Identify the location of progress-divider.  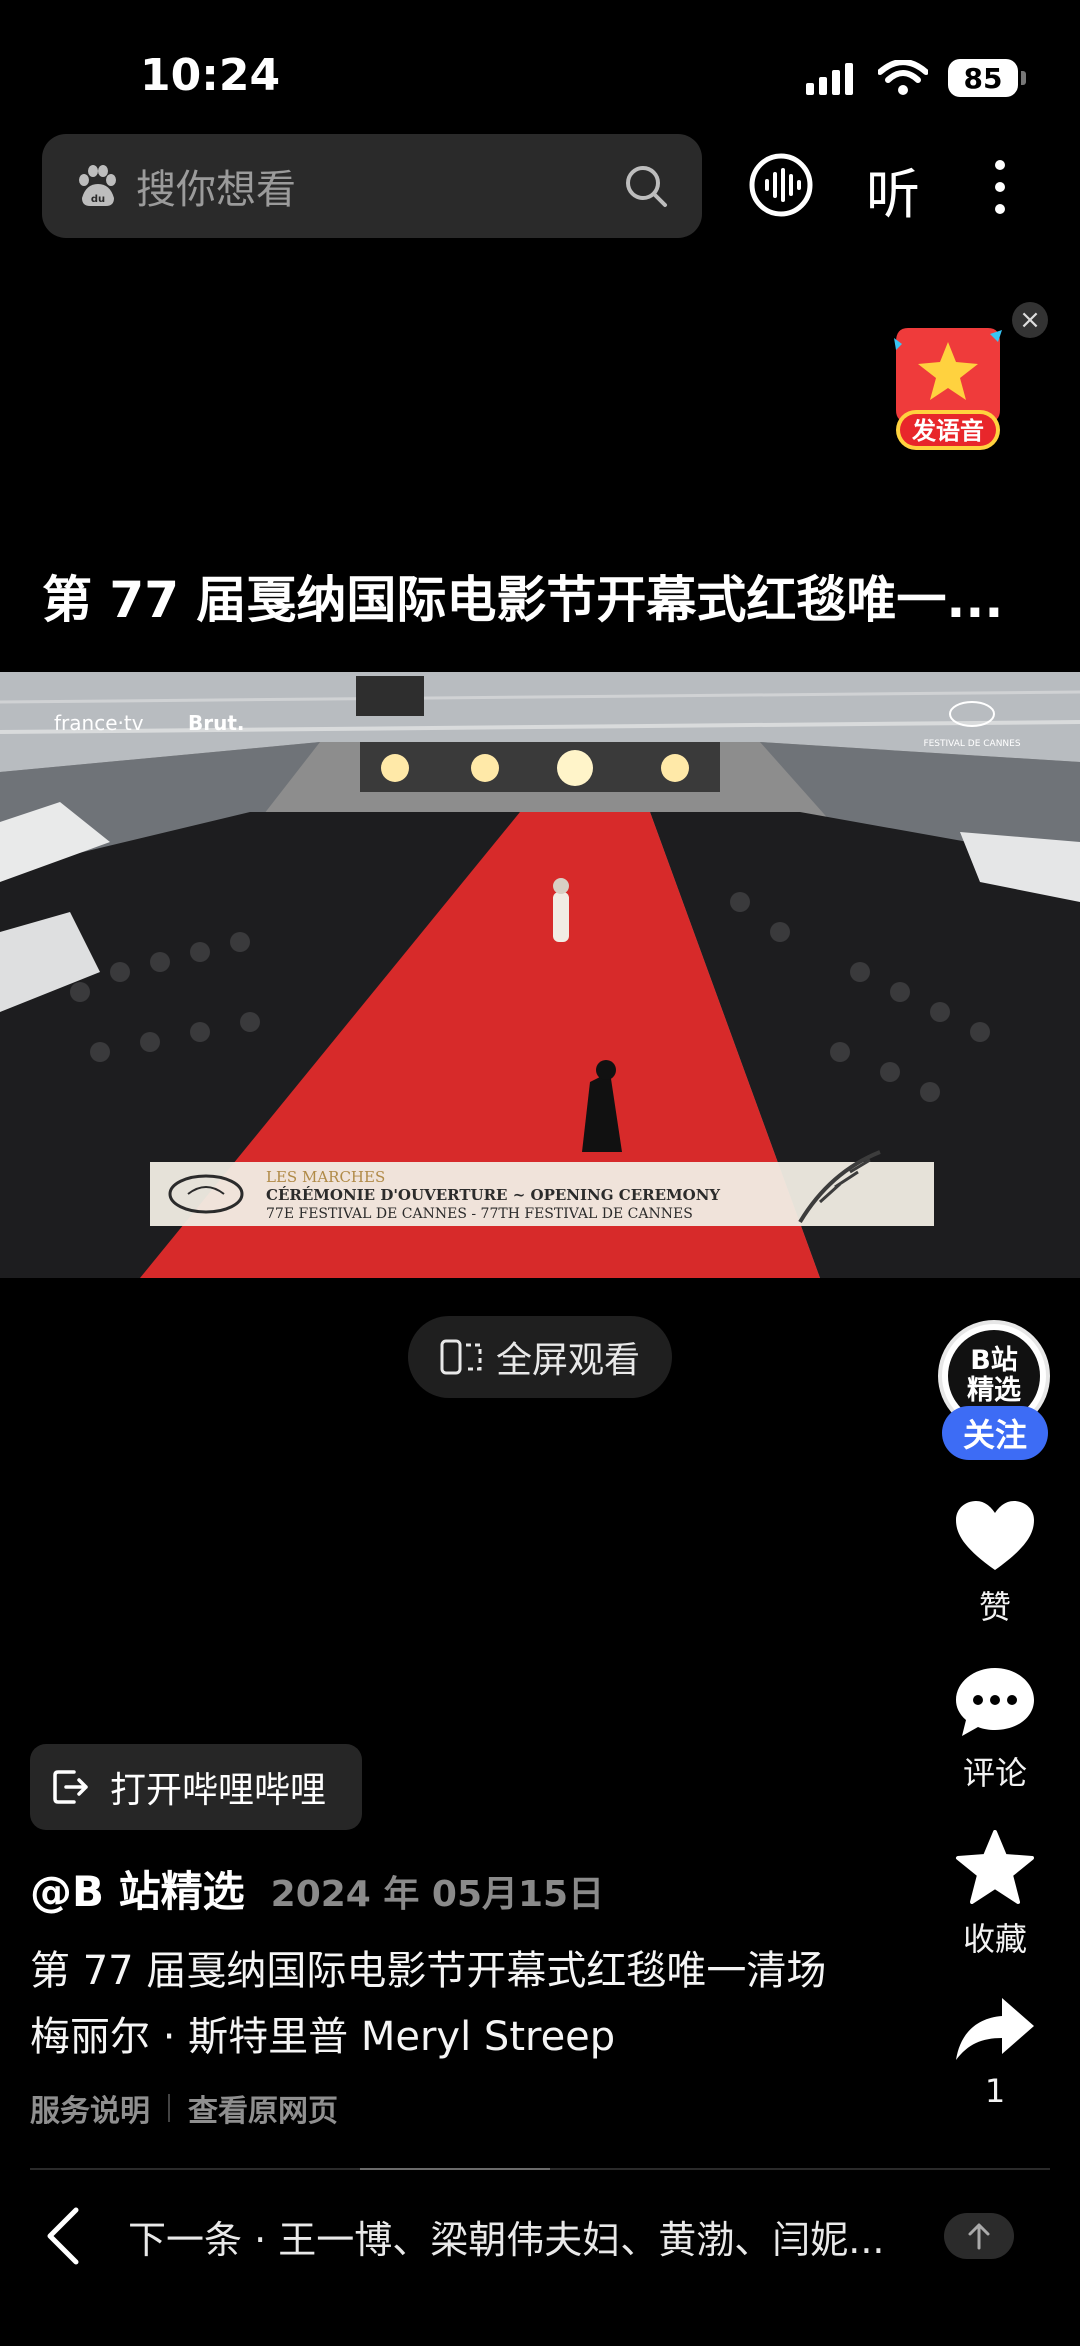
(540, 2169).